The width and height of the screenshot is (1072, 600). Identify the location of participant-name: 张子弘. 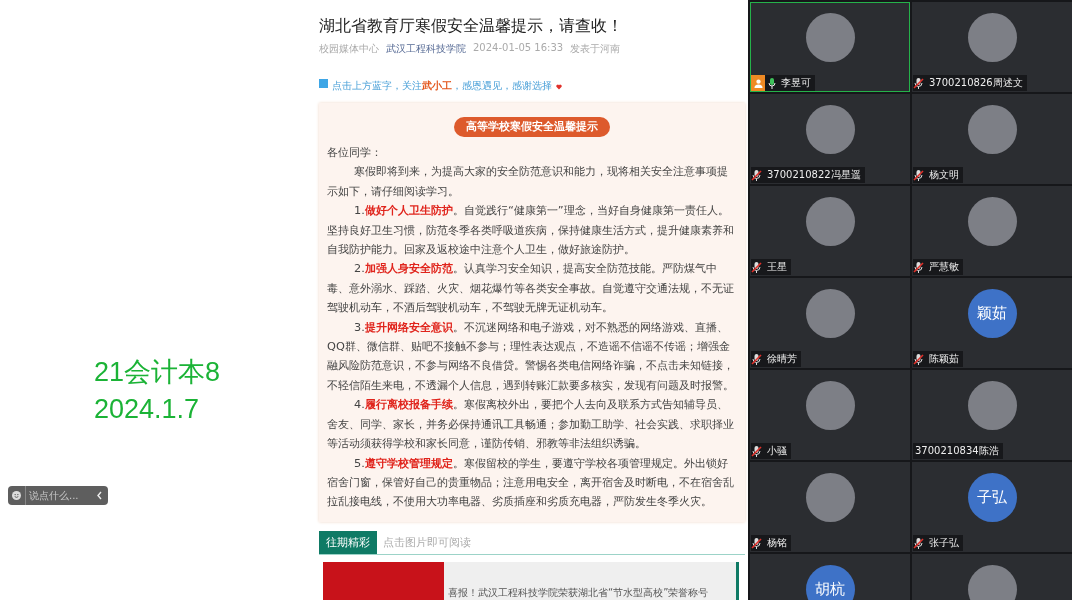
(943, 543).